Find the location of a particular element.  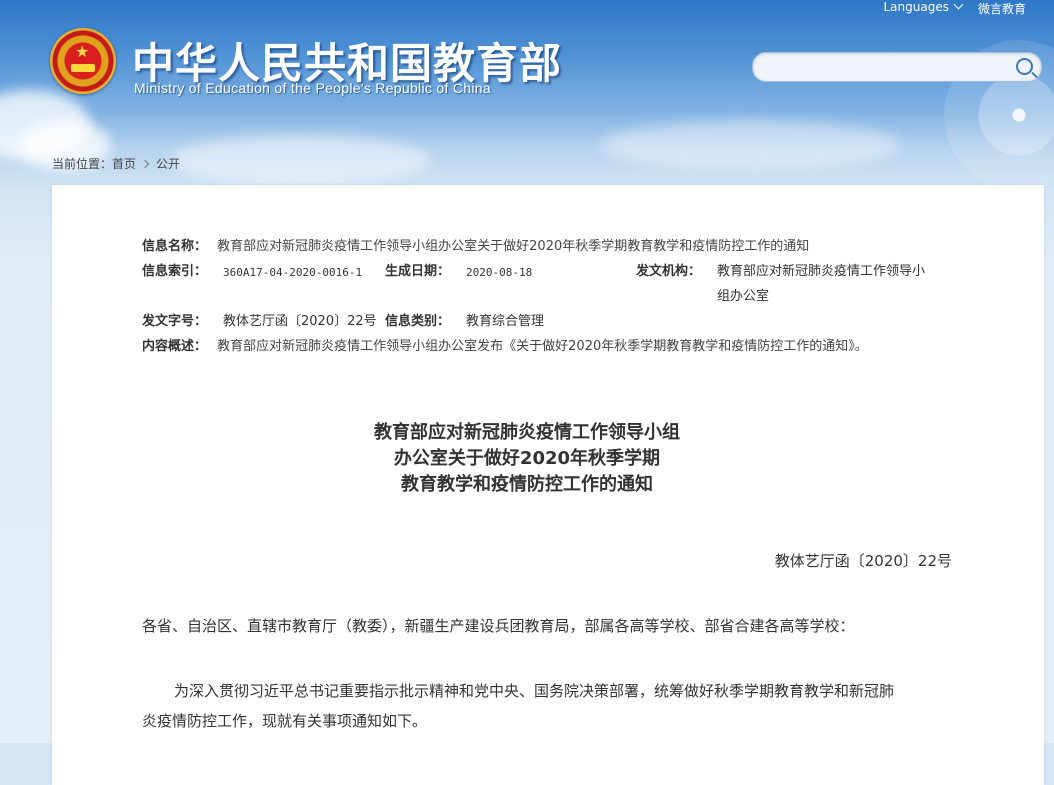

breadcrumb: 当前位置： 首页 公开 is located at coordinates (116, 163).